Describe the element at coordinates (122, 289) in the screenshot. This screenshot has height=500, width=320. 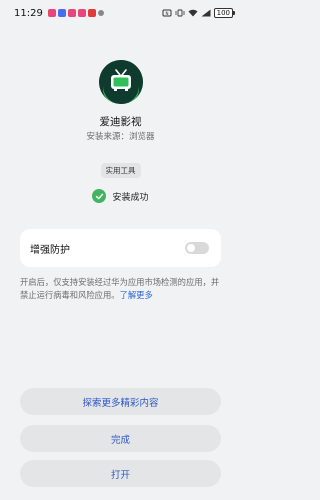
I see `protection-description: 开启后，仅支持安装经过华为应用市场检测的应用，并禁止运行病毒和风险应用。了解更多` at that location.